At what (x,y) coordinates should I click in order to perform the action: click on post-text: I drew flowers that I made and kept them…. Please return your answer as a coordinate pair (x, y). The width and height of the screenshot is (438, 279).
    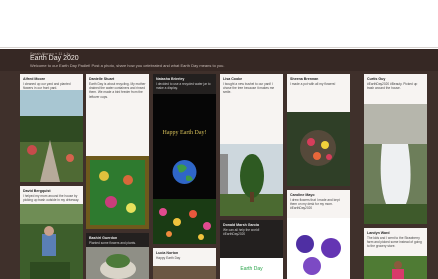
    Looking at the image, I should click on (315, 204).